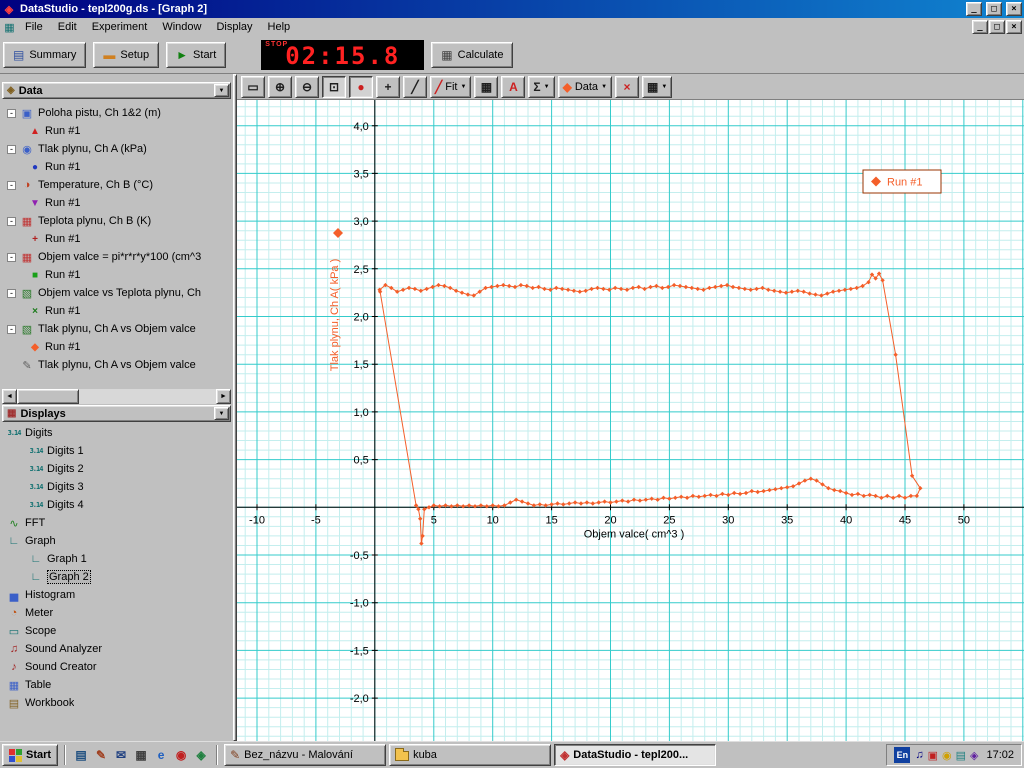 The image size is (1024, 768). I want to click on calculate-tool-button: ▦, so click(486, 86).